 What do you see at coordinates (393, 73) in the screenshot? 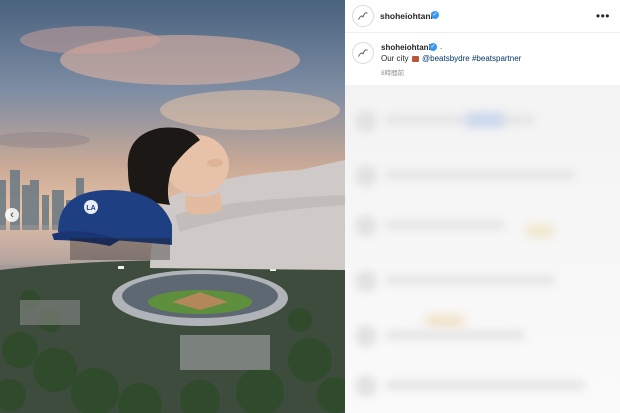
I see `post-timestamp: 8時間前` at bounding box center [393, 73].